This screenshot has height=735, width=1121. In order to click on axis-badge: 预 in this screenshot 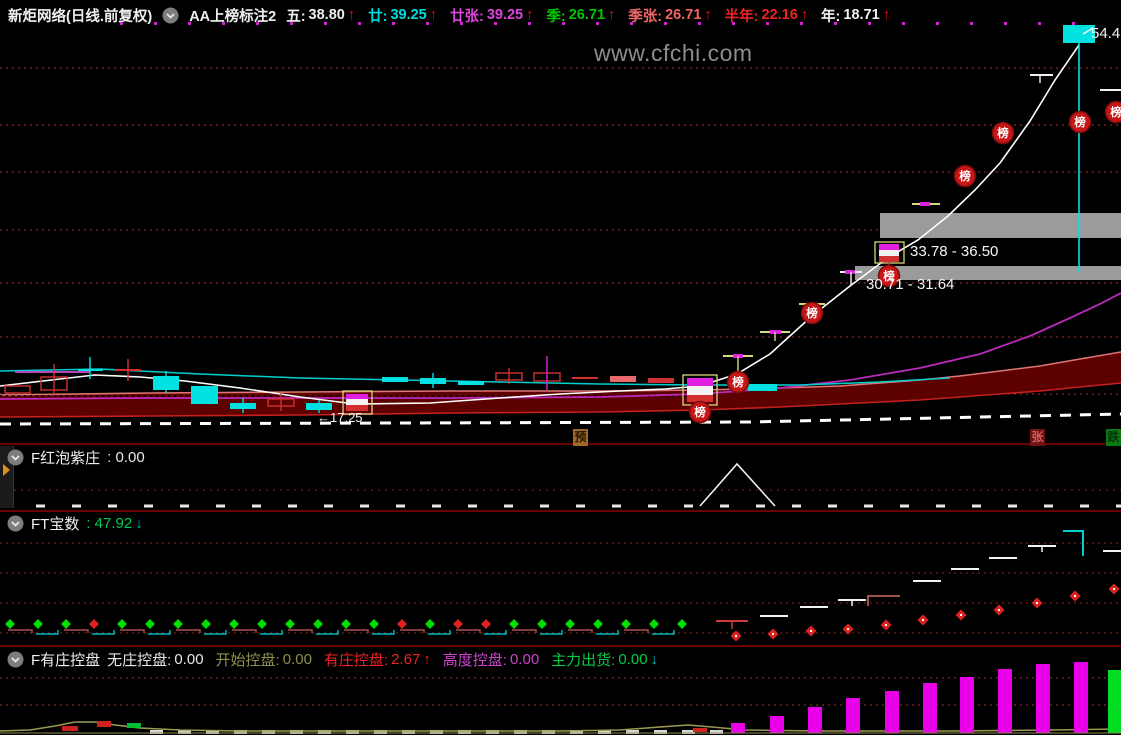, I will do `click(580, 437)`.